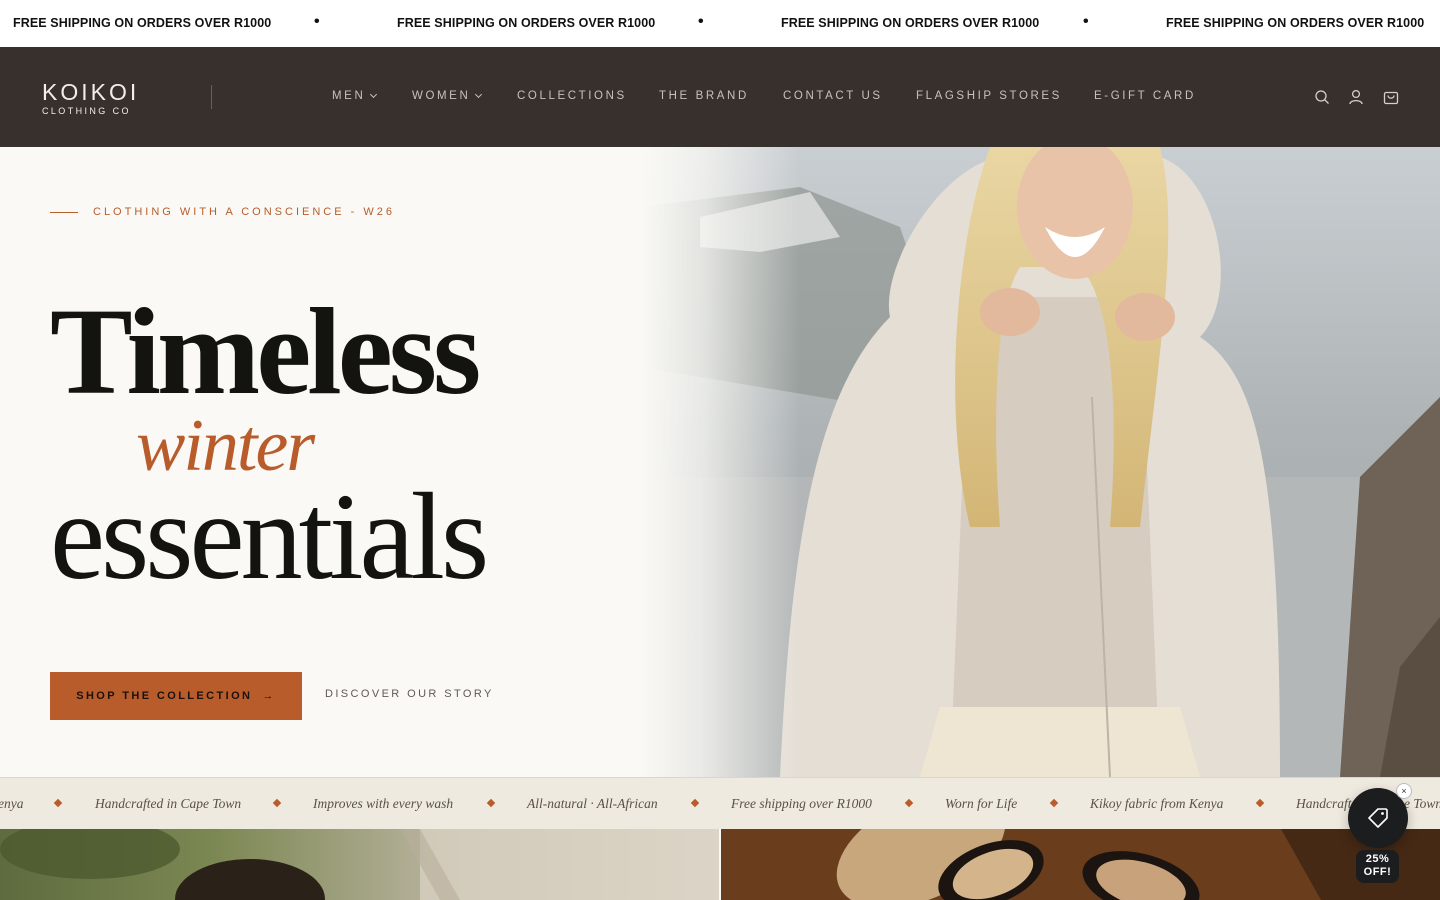 Image resolution: width=1440 pixels, height=900 pixels. I want to click on hero-eyebrow: CLOTHING WITH A CONSCIENCE - W26, so click(222, 212).